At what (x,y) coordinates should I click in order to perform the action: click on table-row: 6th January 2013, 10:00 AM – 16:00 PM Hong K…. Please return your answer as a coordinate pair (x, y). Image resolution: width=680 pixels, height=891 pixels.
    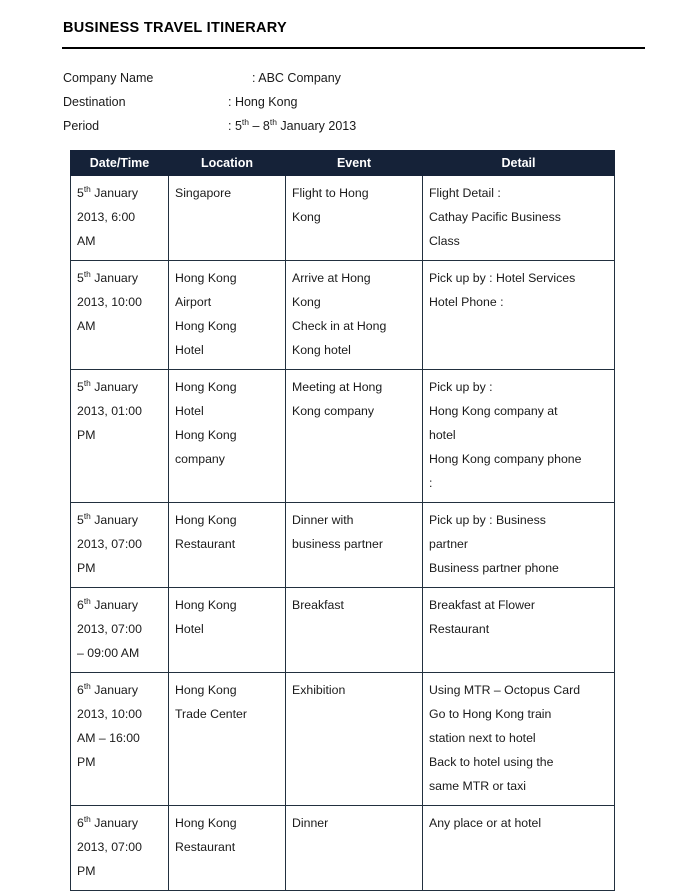
    Looking at the image, I should click on (342, 739).